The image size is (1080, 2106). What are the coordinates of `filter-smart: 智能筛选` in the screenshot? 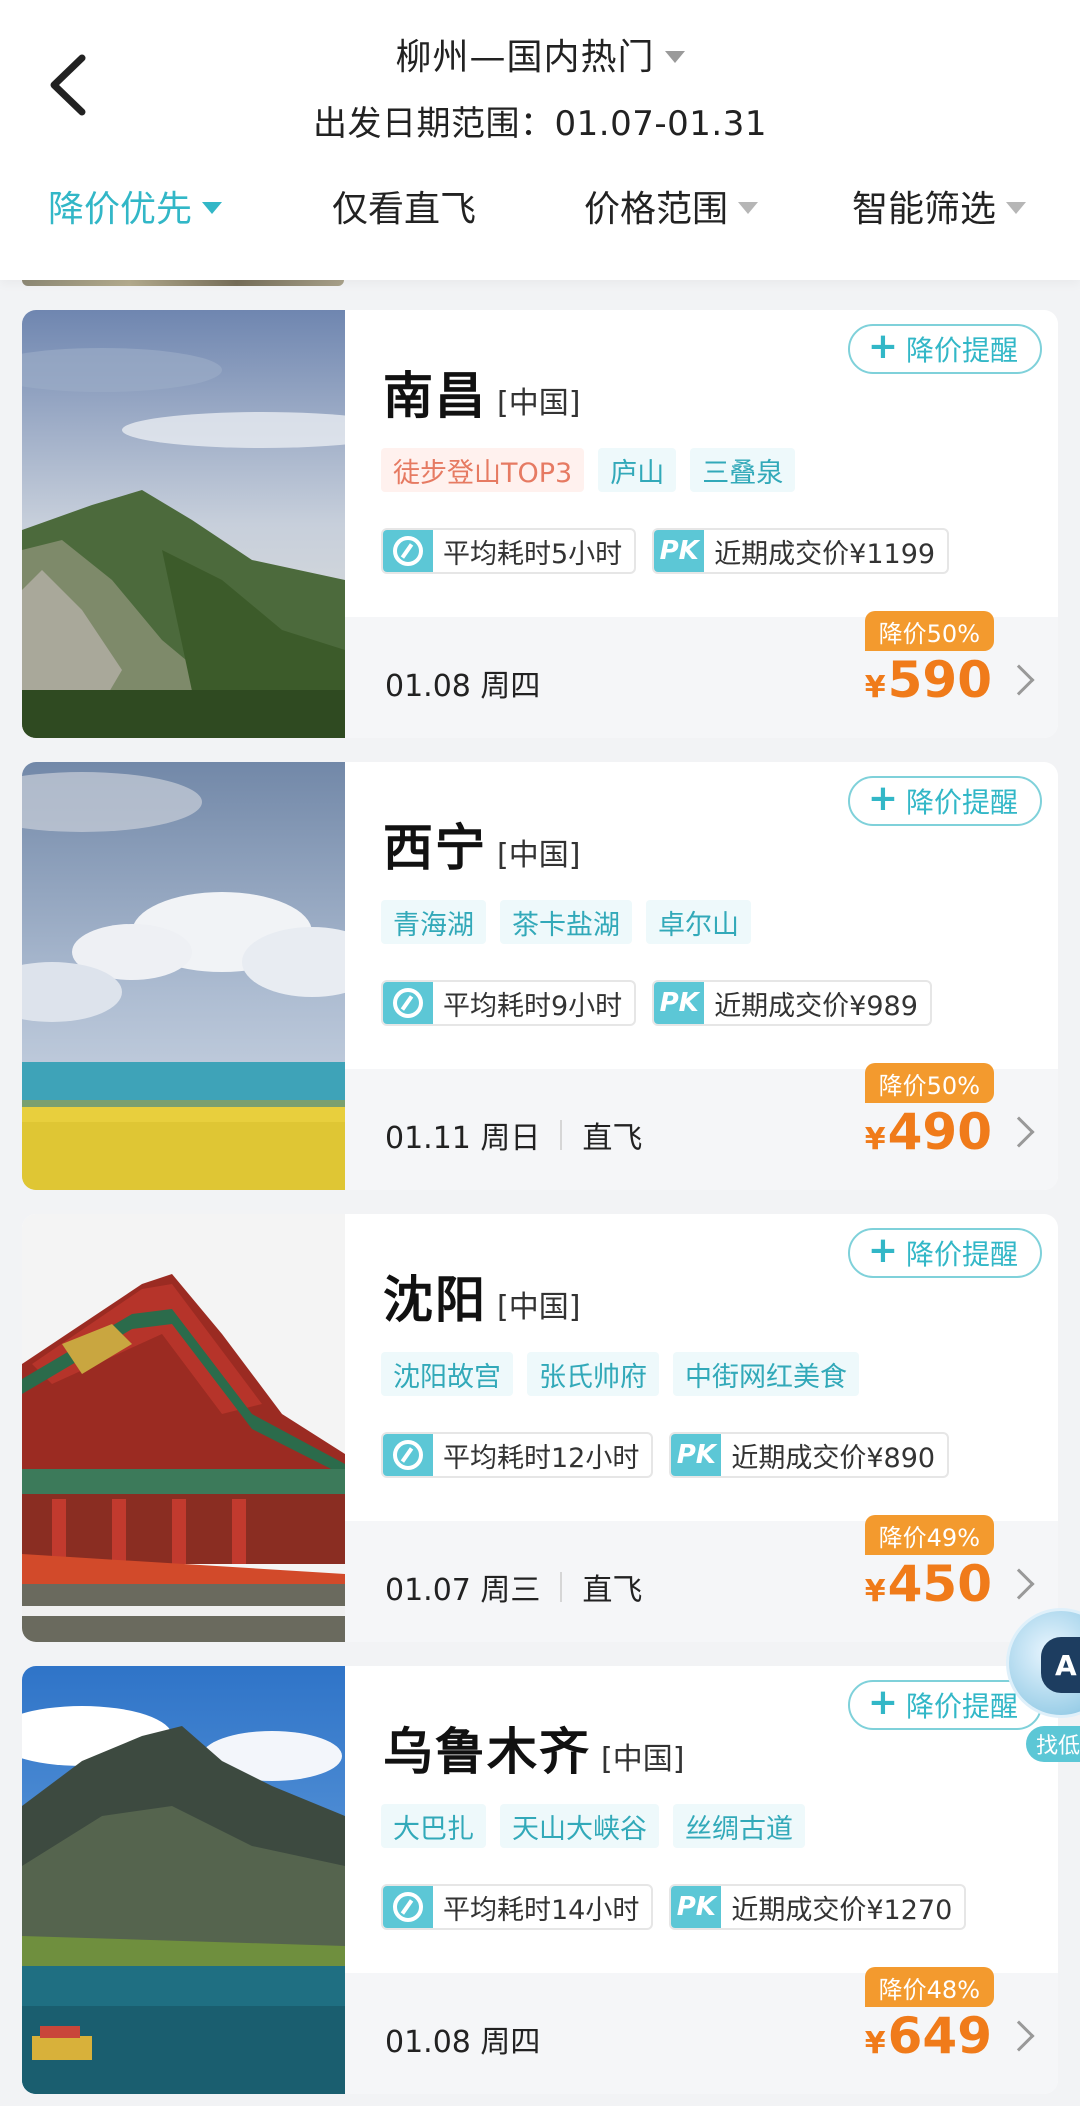 It's located at (939, 206).